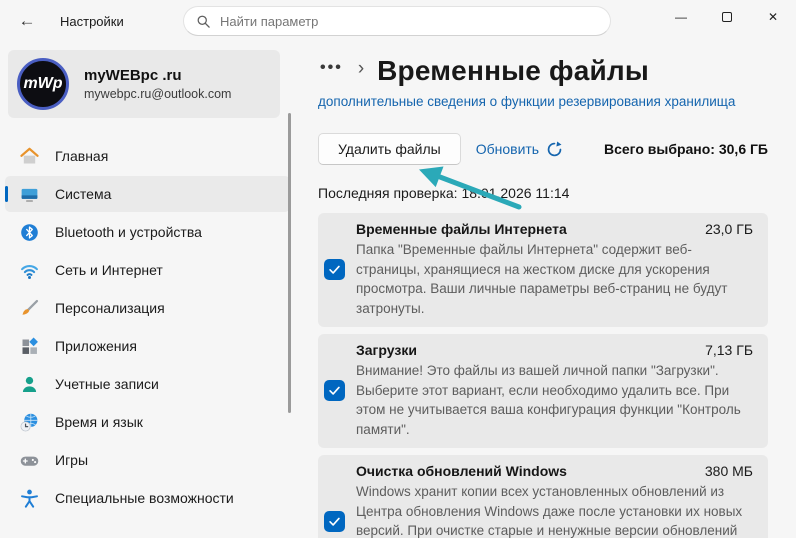 Image resolution: width=796 pixels, height=538 pixels. What do you see at coordinates (461, 471) in the screenshot?
I see `item-title: Очистка обновлений Windows` at bounding box center [461, 471].